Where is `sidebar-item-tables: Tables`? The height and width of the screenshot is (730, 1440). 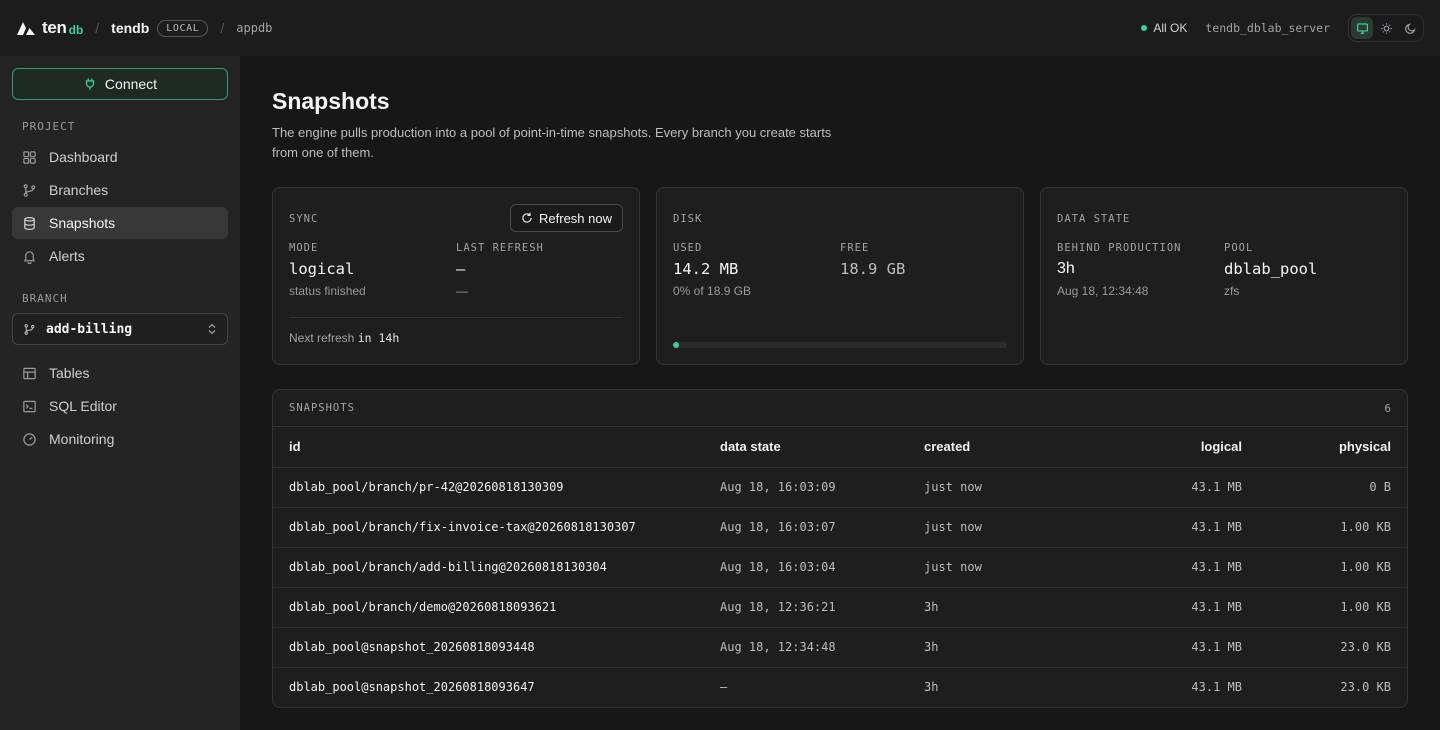
sidebar-item-tables: Tables is located at coordinates (120, 373).